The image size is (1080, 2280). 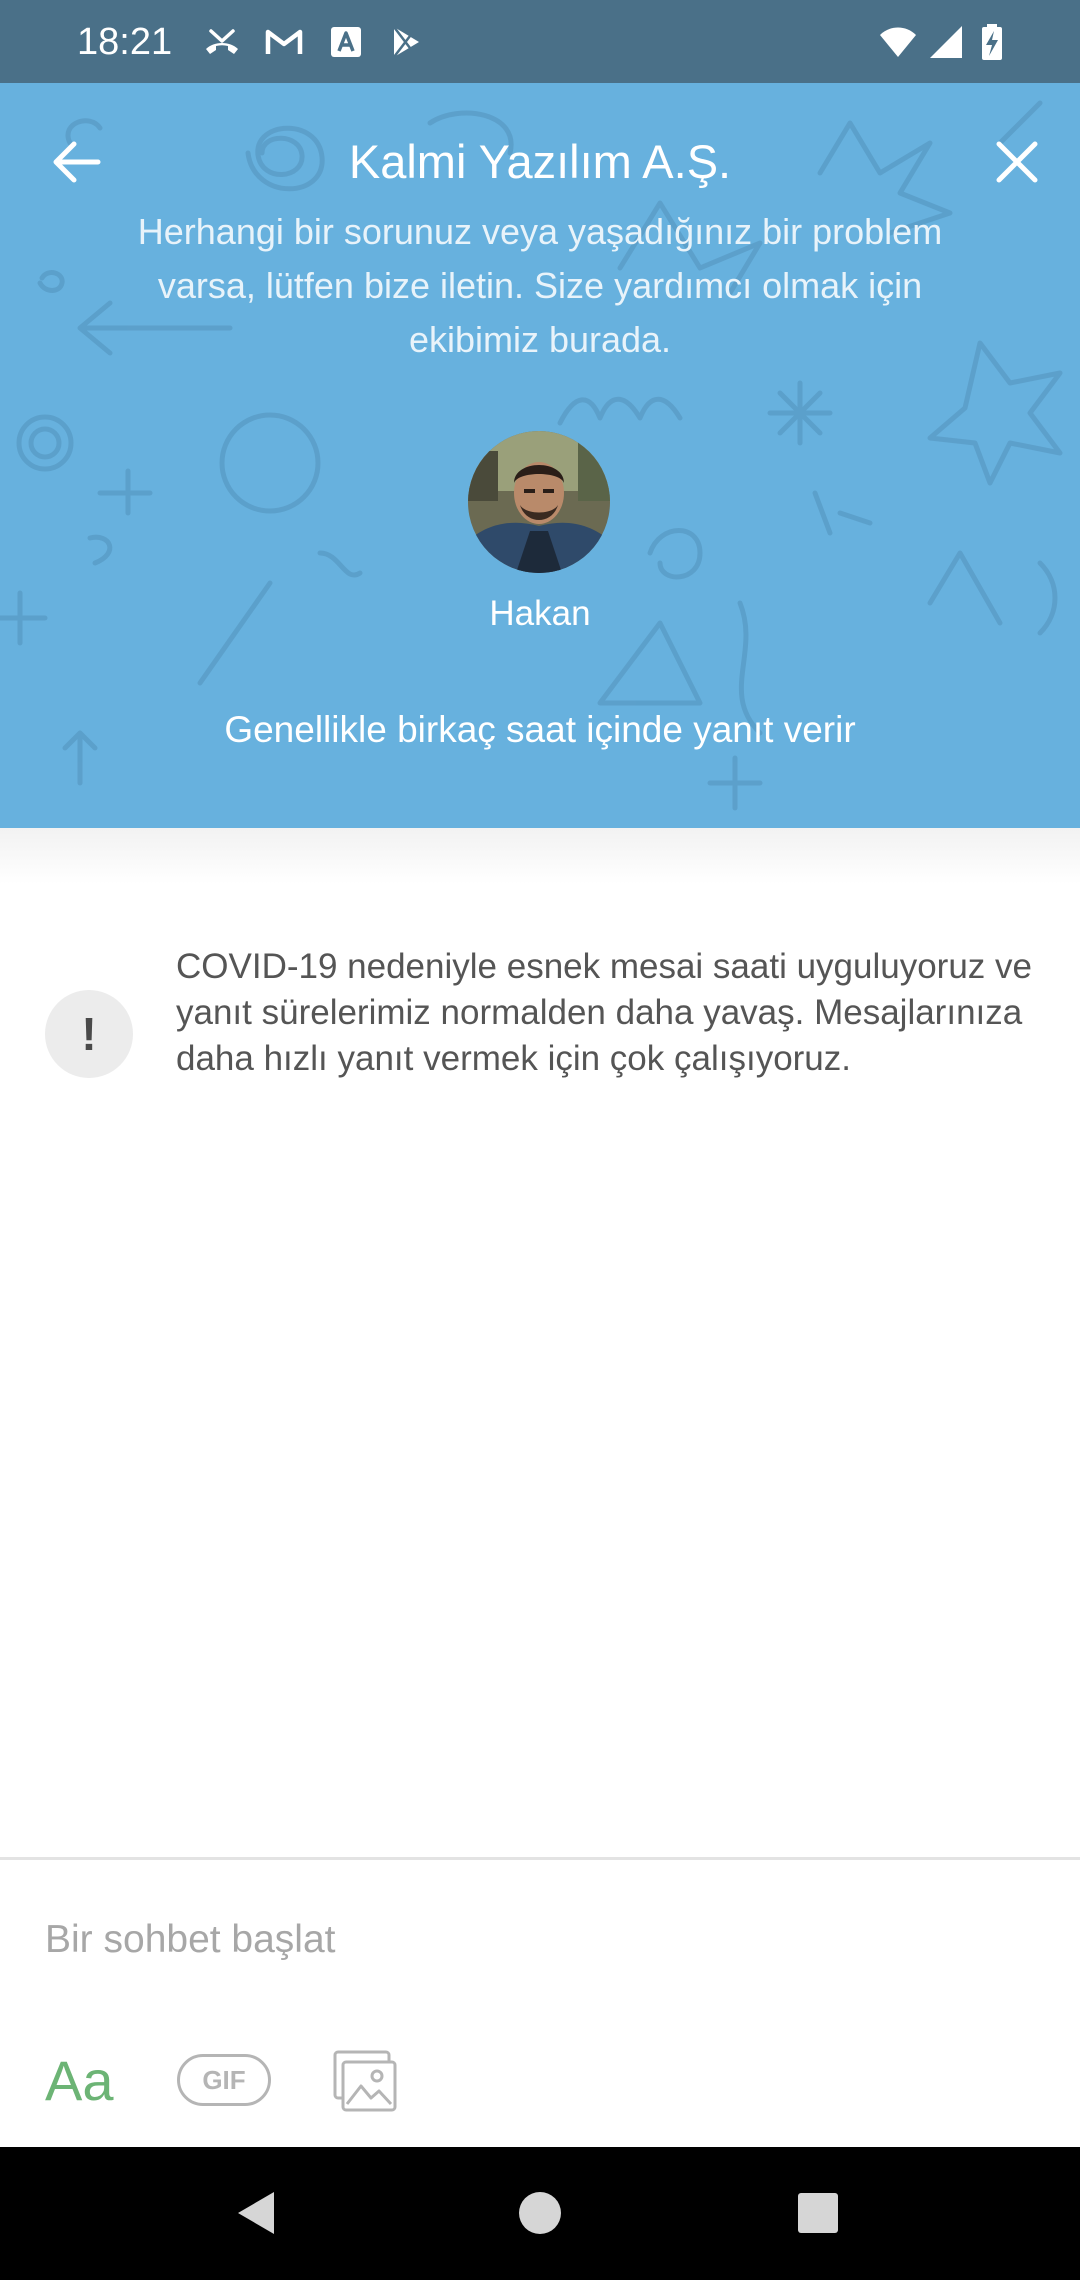 I want to click on message-input, so click(x=540, y=1940).